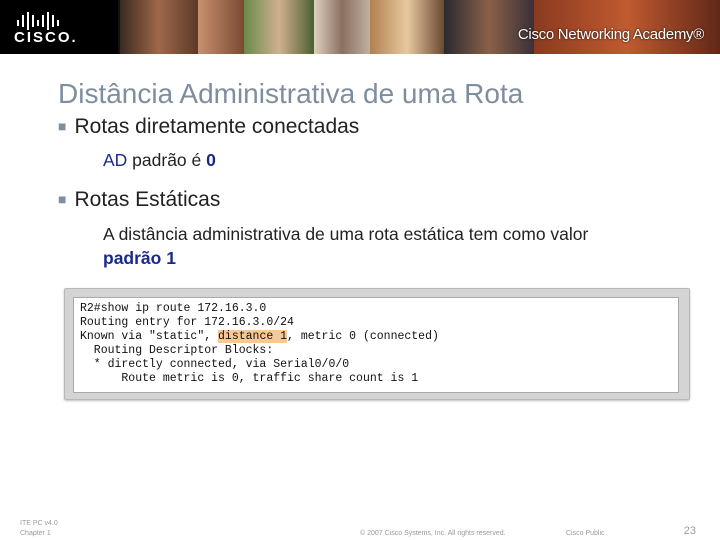 The width and height of the screenshot is (720, 540). Describe the element at coordinates (173, 308) in the screenshot. I see `terminal-line: R2#show ip route 172.16.3.0` at that location.